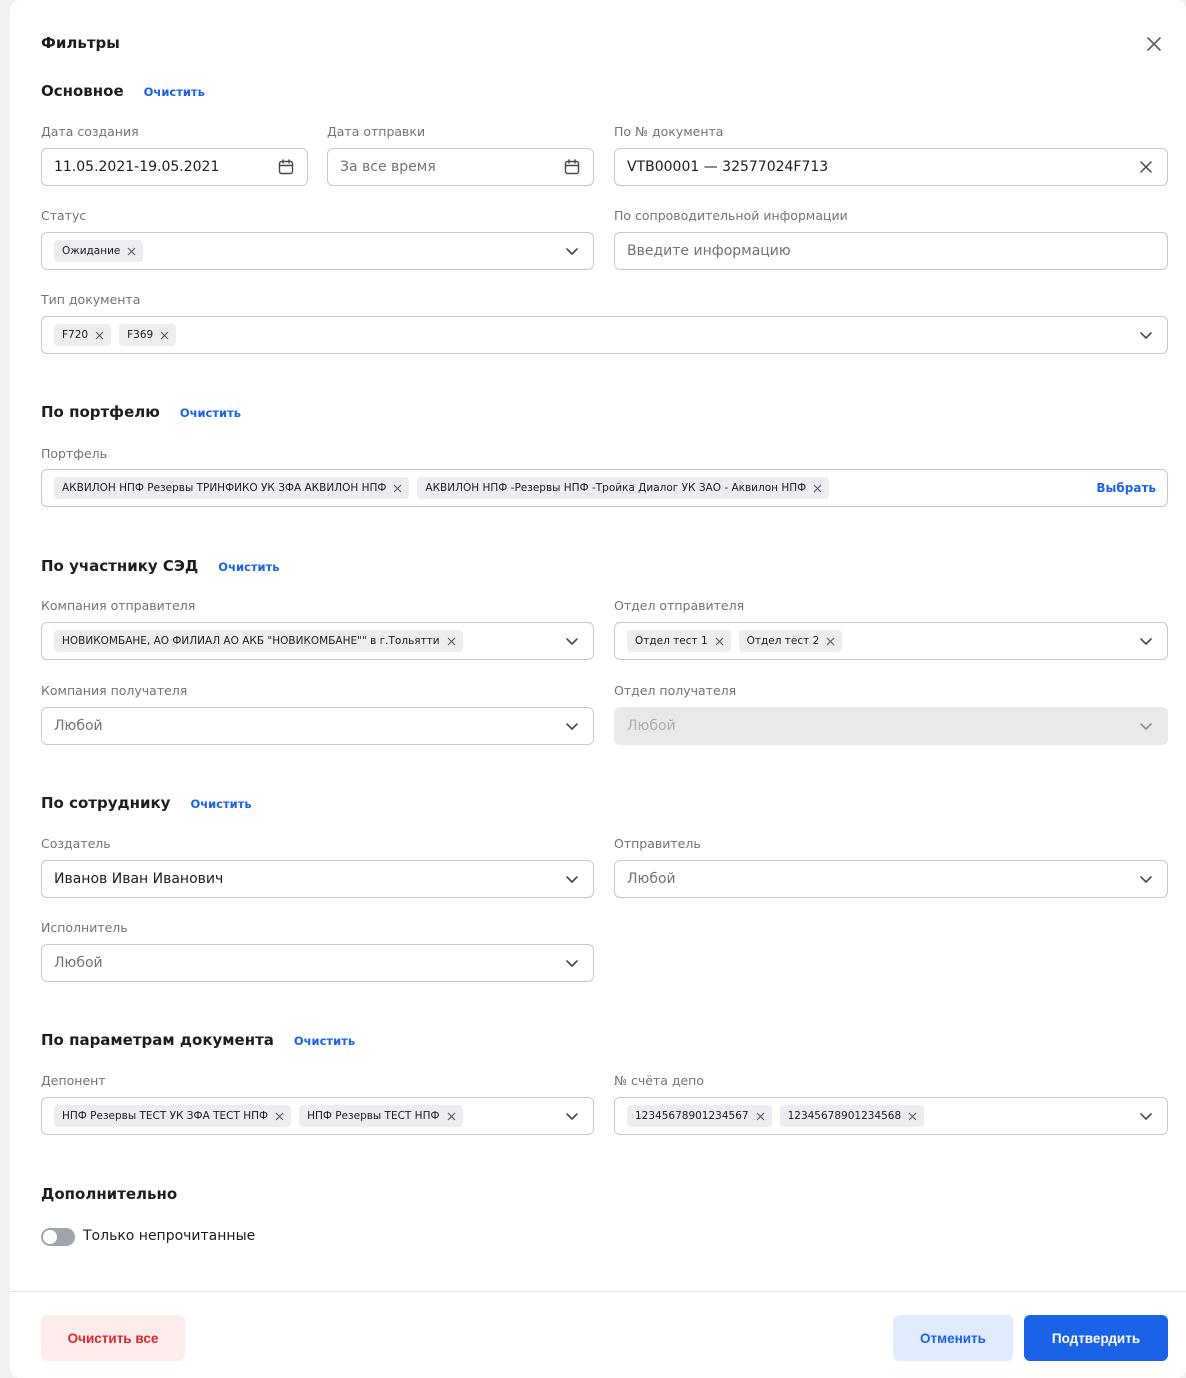 The image size is (1186, 1378). Describe the element at coordinates (317, 879) in the screenshot. I see `creator-select: Иванов Иван Иванович` at that location.